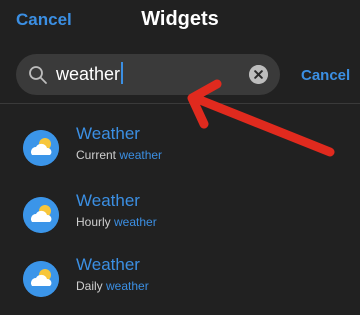  What do you see at coordinates (91, 286) in the screenshot?
I see `result-subtitle-prefix: Daily` at bounding box center [91, 286].